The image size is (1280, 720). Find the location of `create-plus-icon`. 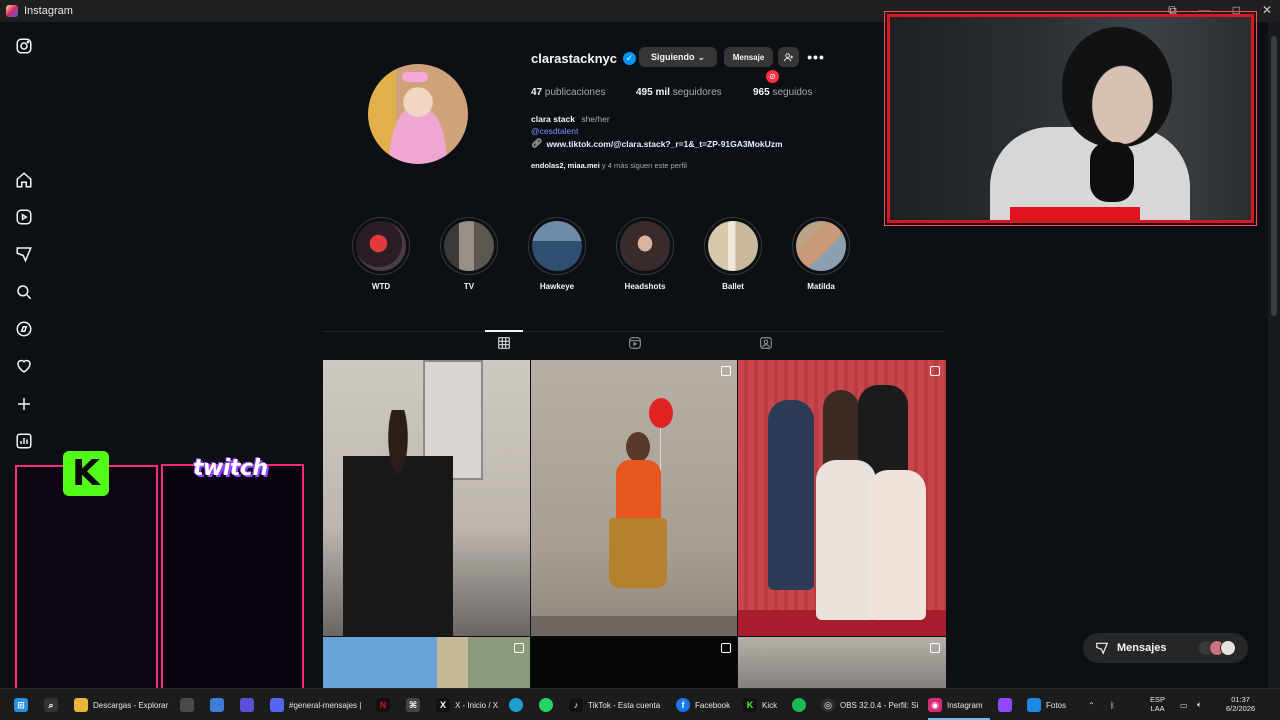

create-plus-icon is located at coordinates (24, 404).